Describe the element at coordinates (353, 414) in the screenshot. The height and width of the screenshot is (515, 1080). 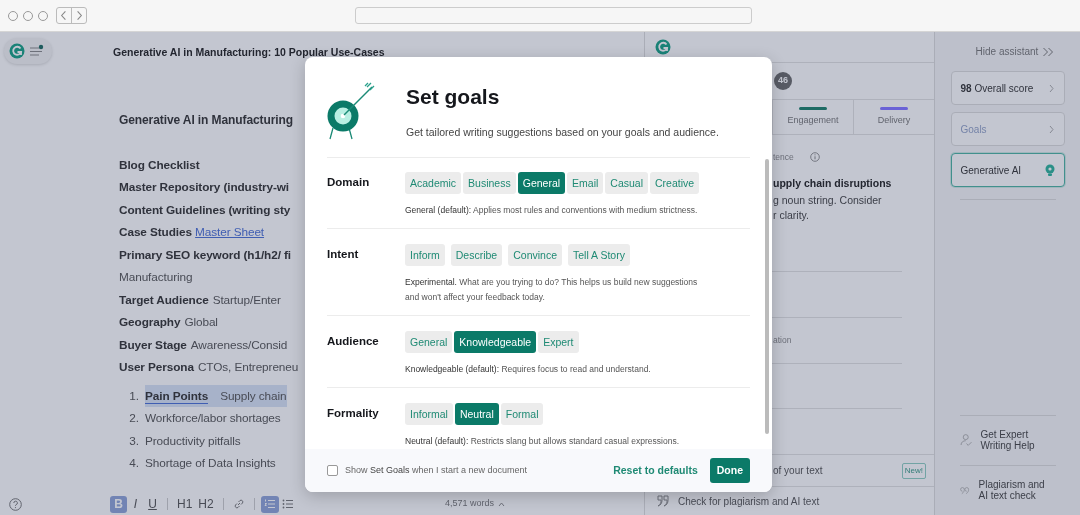
I see `setting-label: Formality` at that location.